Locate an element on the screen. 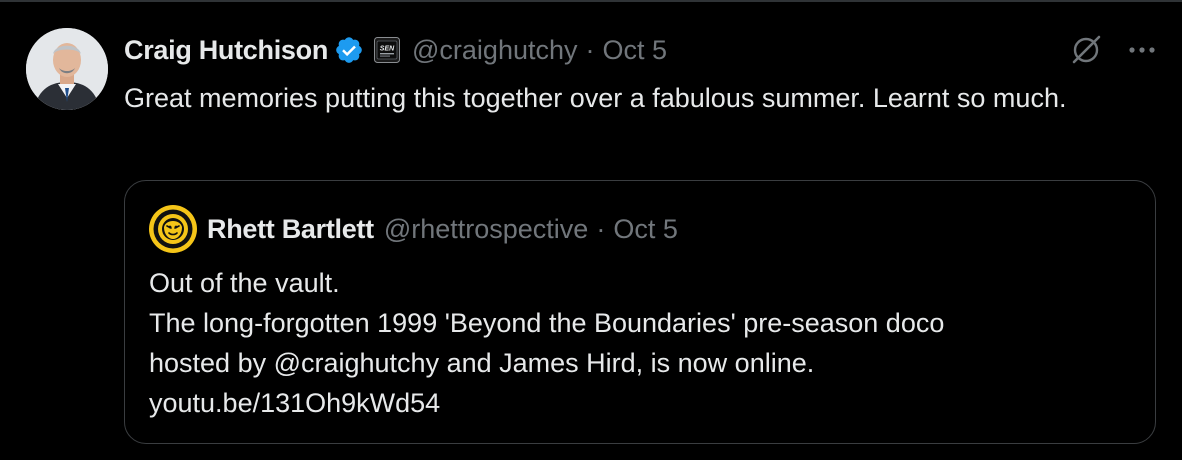  more-icon is located at coordinates (1142, 50).